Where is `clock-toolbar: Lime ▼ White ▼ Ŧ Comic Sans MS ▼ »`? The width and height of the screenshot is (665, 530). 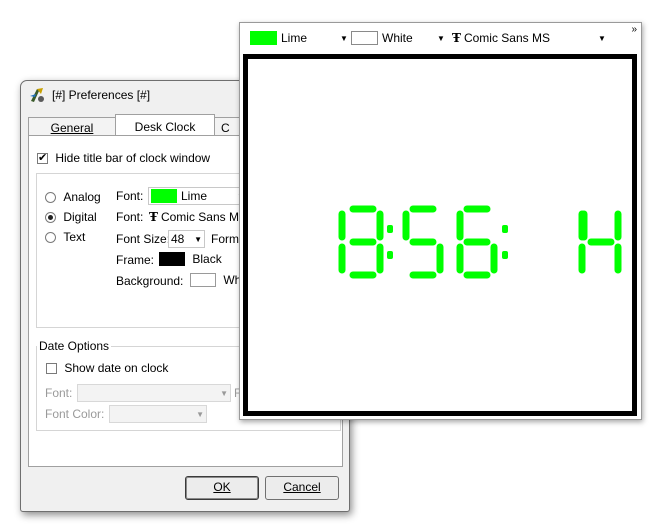
clock-toolbar: Lime ▼ White ▼ Ŧ Comic Sans MS ▼ » is located at coordinates (440, 38).